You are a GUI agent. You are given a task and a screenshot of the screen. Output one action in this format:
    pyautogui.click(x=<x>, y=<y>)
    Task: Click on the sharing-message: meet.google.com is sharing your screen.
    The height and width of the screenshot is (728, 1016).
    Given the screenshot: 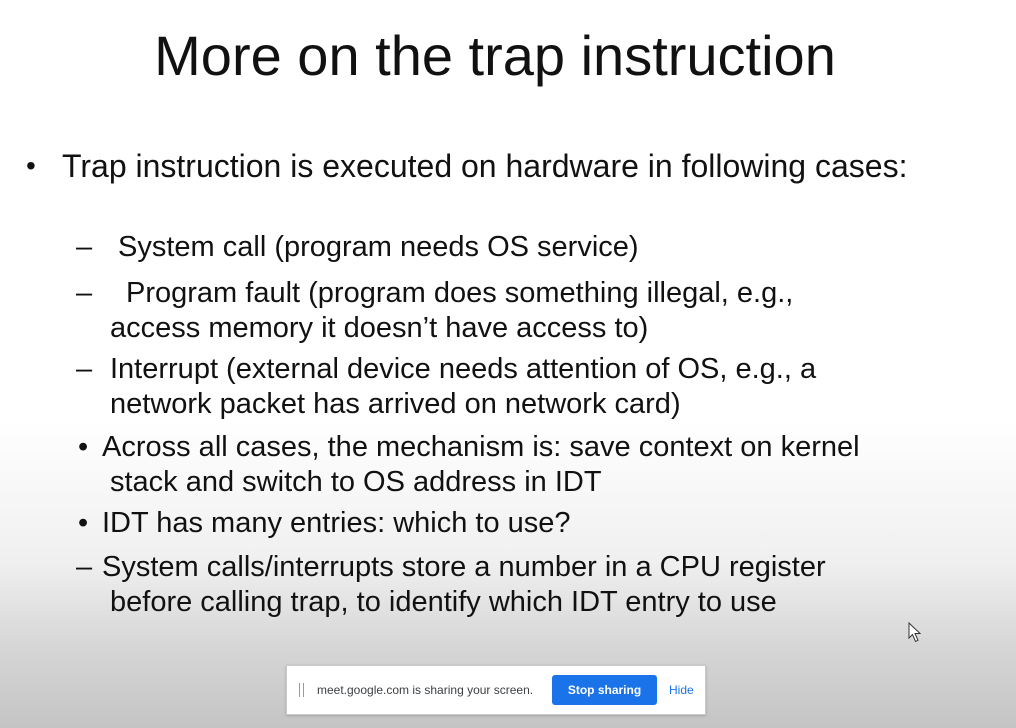 What is the action you would take?
    pyautogui.click(x=425, y=690)
    